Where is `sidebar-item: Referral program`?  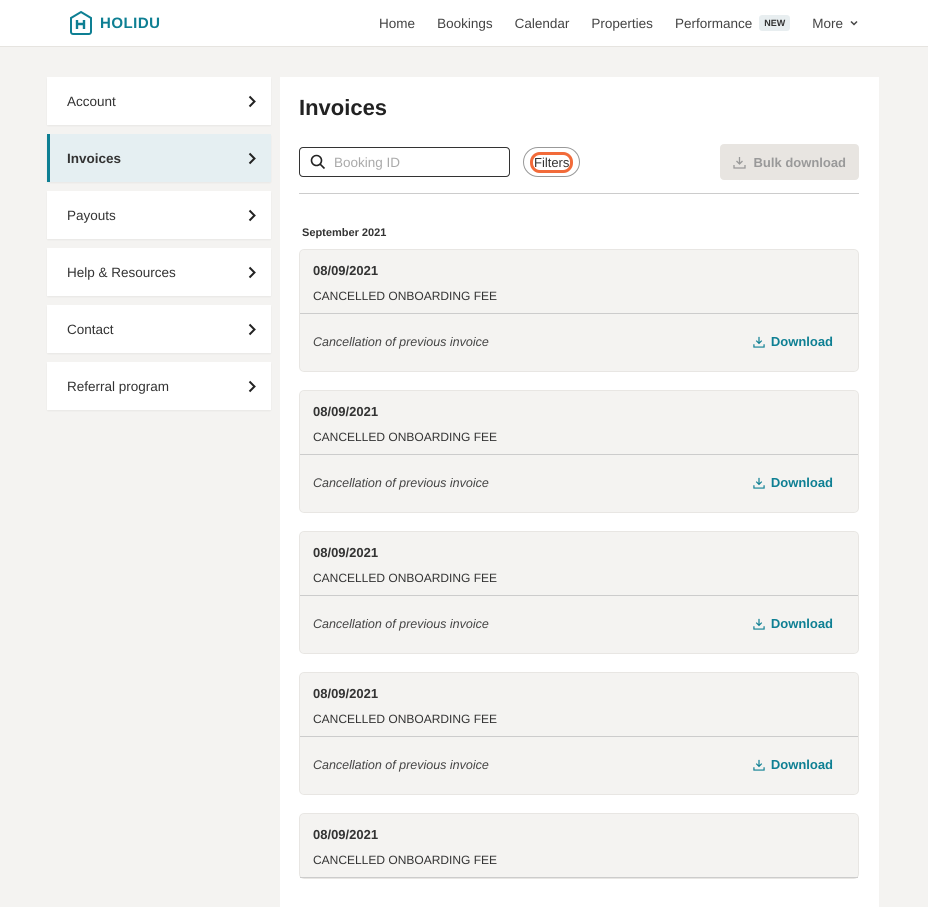 sidebar-item: Referral program is located at coordinates (159, 386).